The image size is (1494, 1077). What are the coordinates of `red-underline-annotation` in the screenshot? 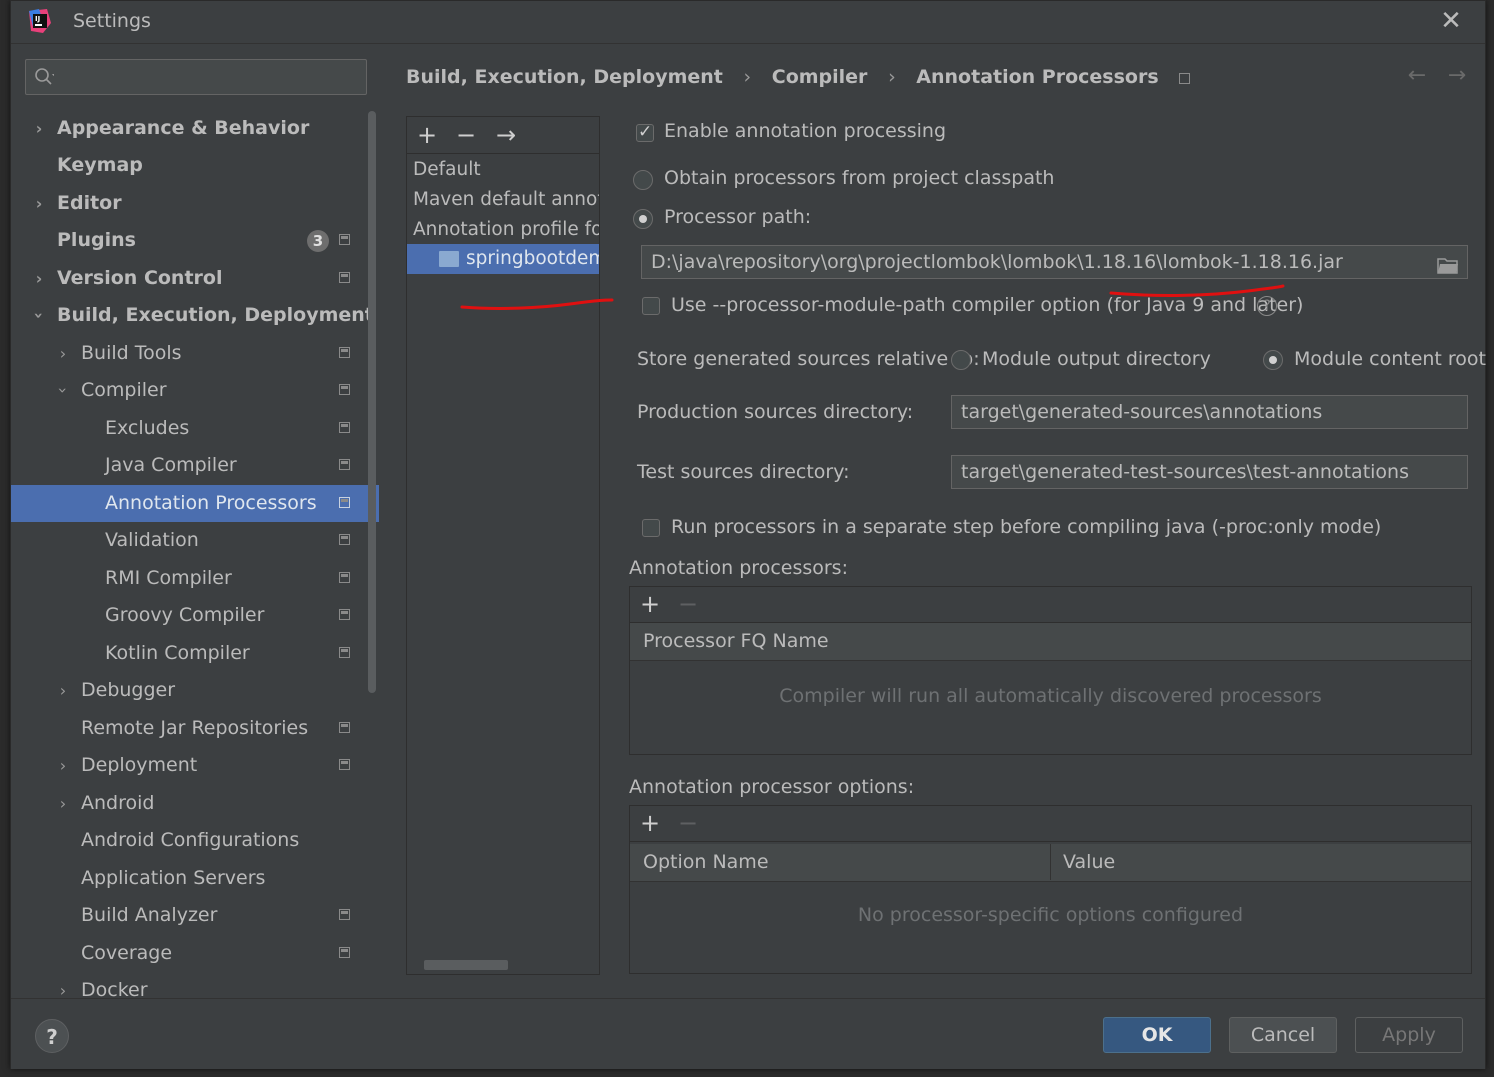 It's located at (537, 304).